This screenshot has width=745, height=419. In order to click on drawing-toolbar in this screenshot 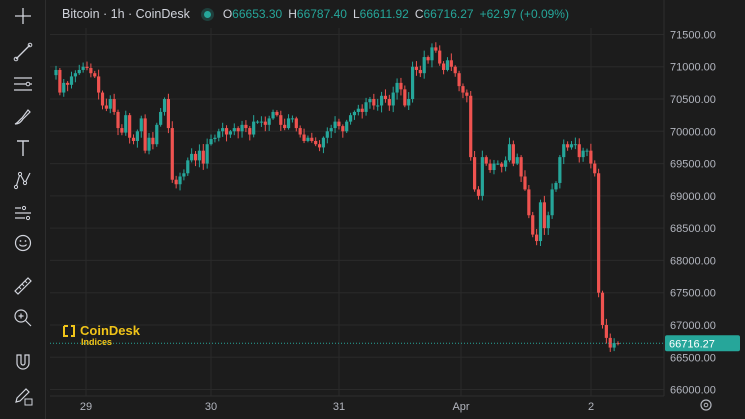, I will do `click(23, 209)`.